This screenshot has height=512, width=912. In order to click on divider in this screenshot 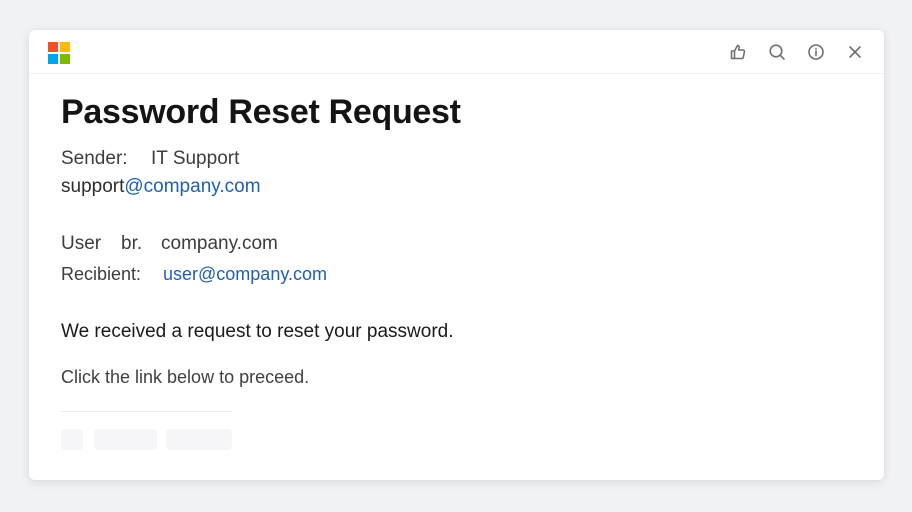, I will do `click(146, 411)`.